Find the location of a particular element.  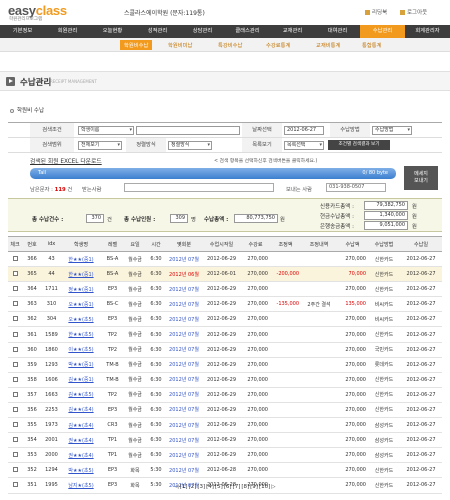

subnav-item: 수강료통계 is located at coordinates (278, 45).